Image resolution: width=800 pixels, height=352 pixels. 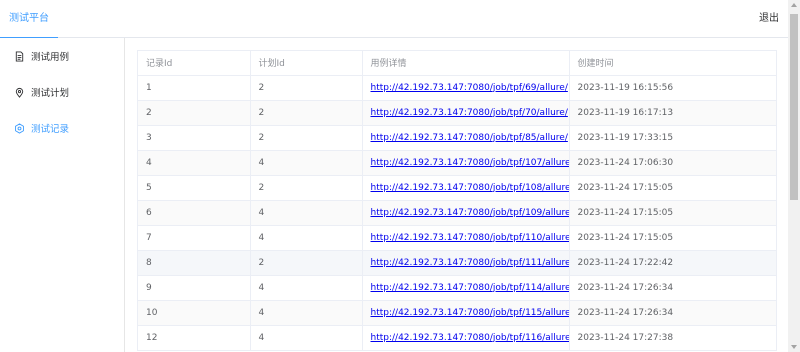 I want to click on document-icon, so click(x=19, y=56).